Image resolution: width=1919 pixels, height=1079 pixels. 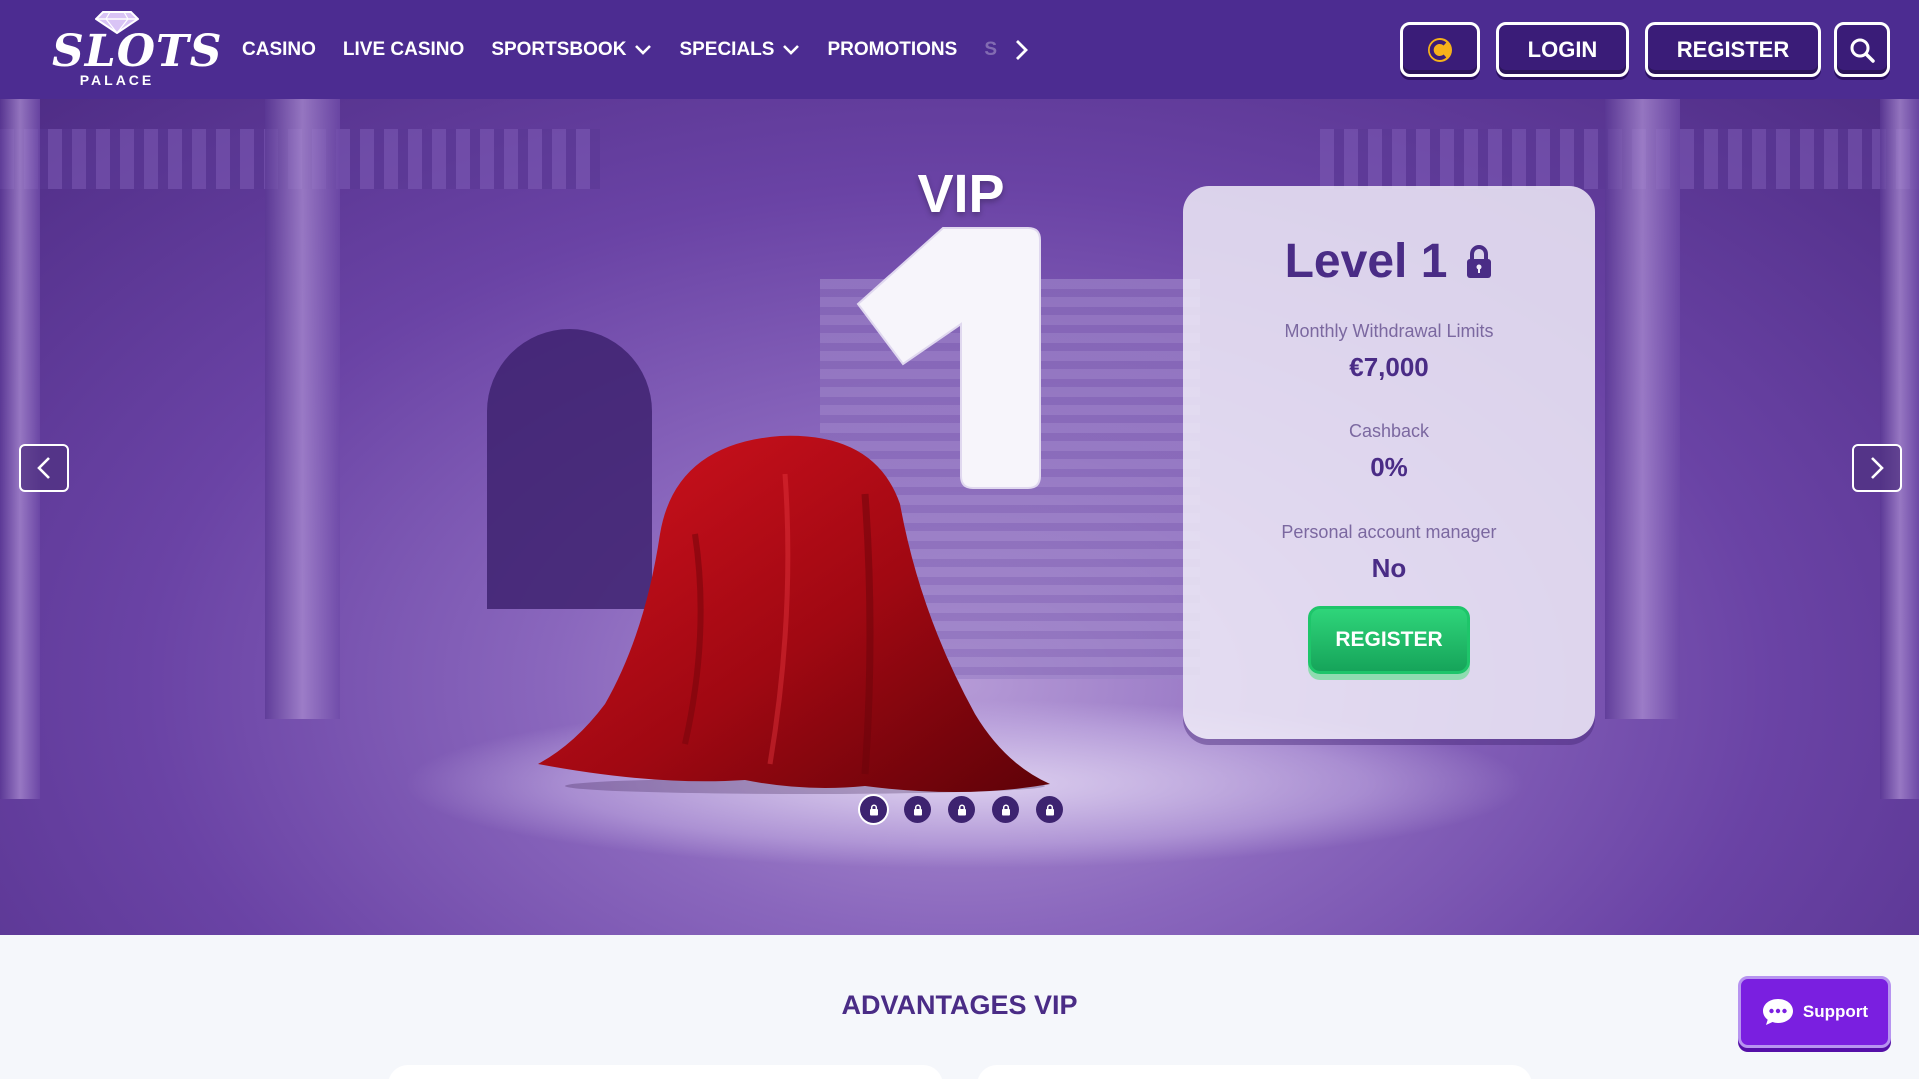 I want to click on nav-overflow-item: S, so click(x=991, y=50).